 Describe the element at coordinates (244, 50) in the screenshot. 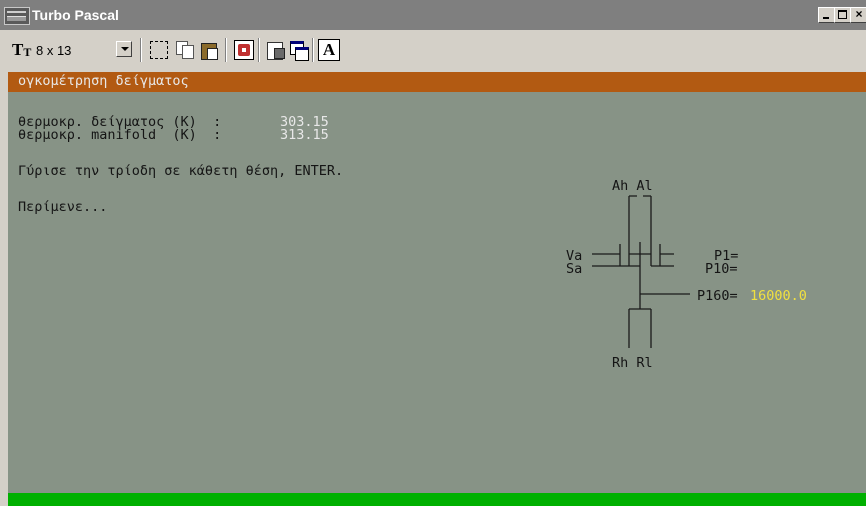

I see `fullscreen-icon` at that location.